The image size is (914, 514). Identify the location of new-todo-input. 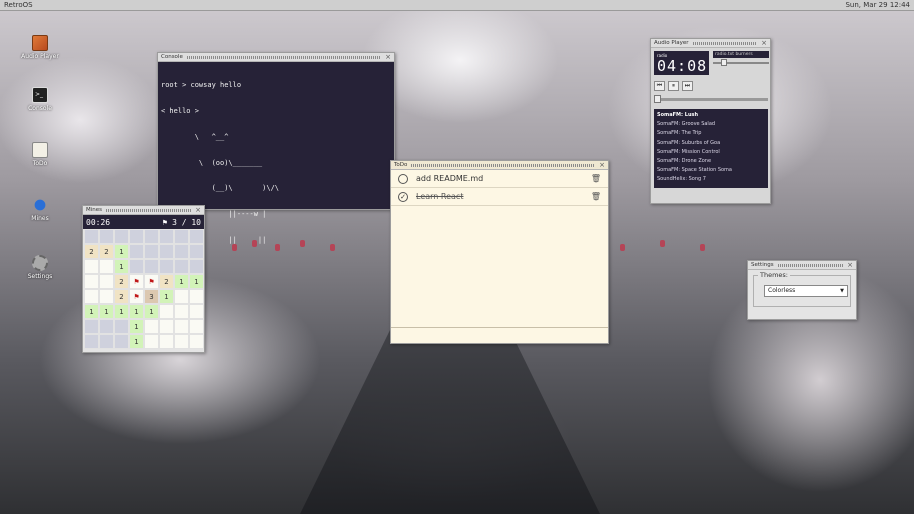
(499, 335).